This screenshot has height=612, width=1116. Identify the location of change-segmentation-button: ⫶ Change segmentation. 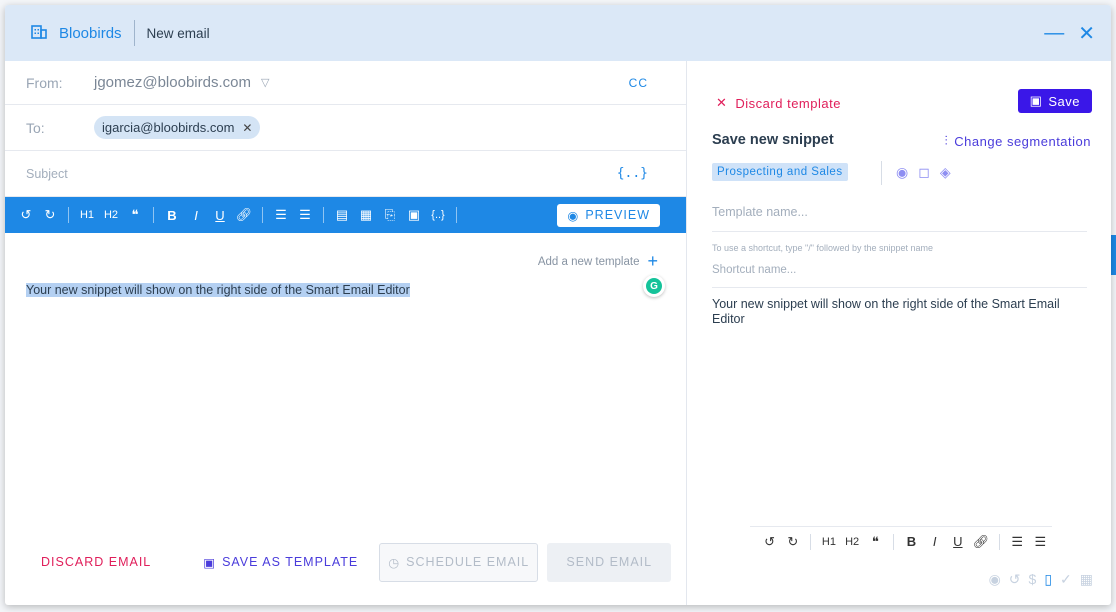
(1018, 141).